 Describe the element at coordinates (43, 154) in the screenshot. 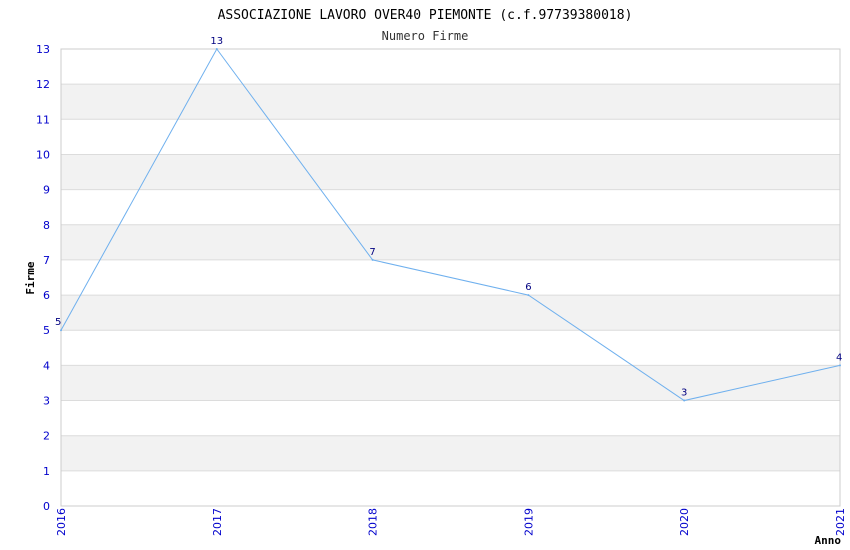

I see `y-tick-label: 10` at that location.